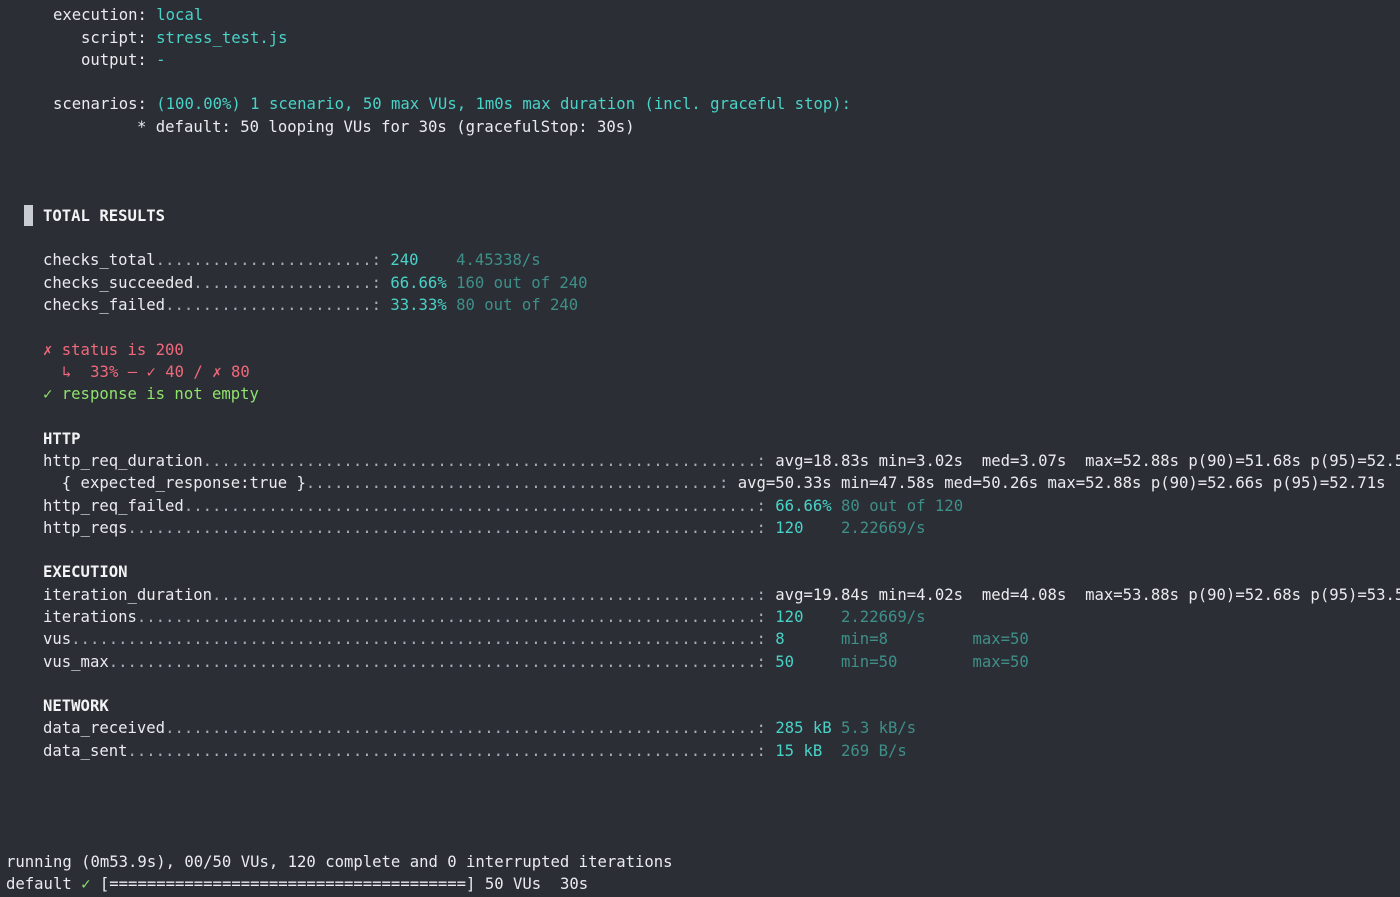 Image resolution: width=1400 pixels, height=897 pixels. I want to click on metric-extra: 80 out of 240, so click(517, 305).